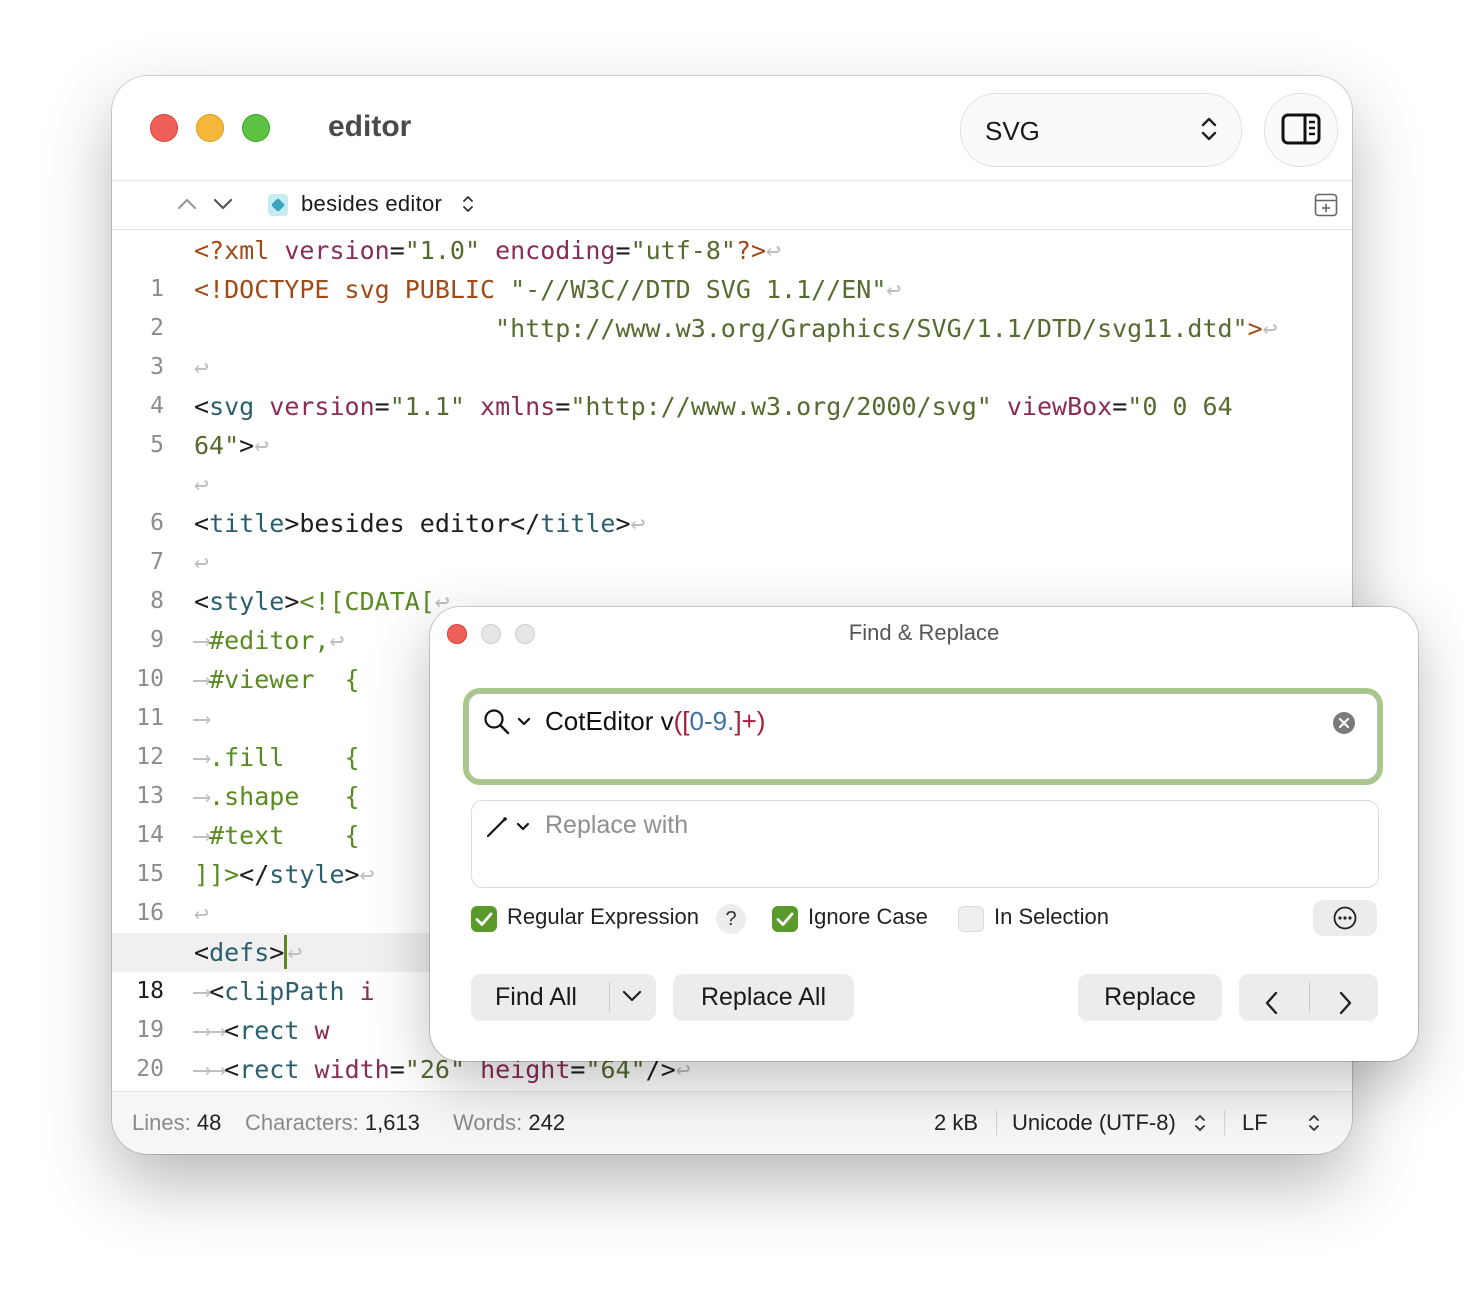  Describe the element at coordinates (655, 721) in the screenshot. I see `find-query: CotEditor v([0-9.]+)` at that location.